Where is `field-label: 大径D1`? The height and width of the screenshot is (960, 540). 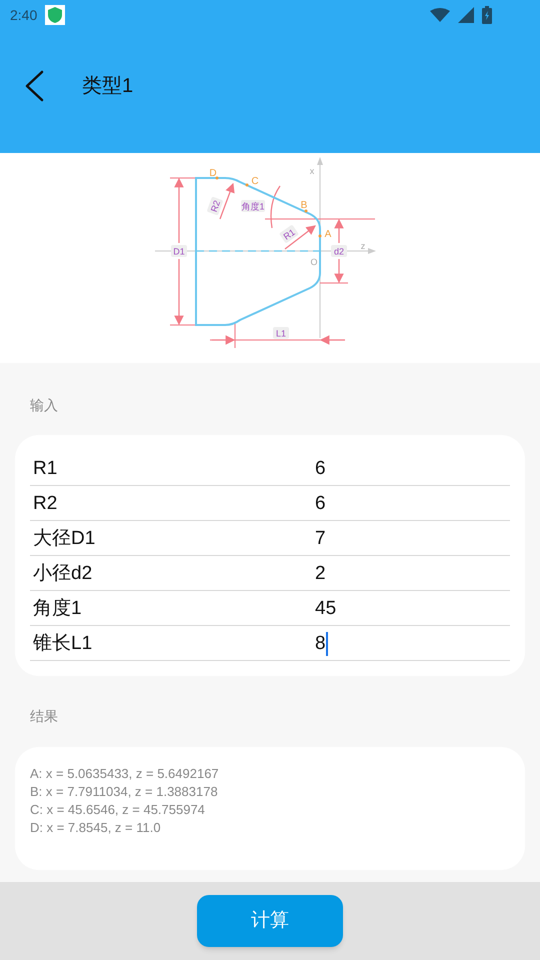 field-label: 大径D1 is located at coordinates (64, 538).